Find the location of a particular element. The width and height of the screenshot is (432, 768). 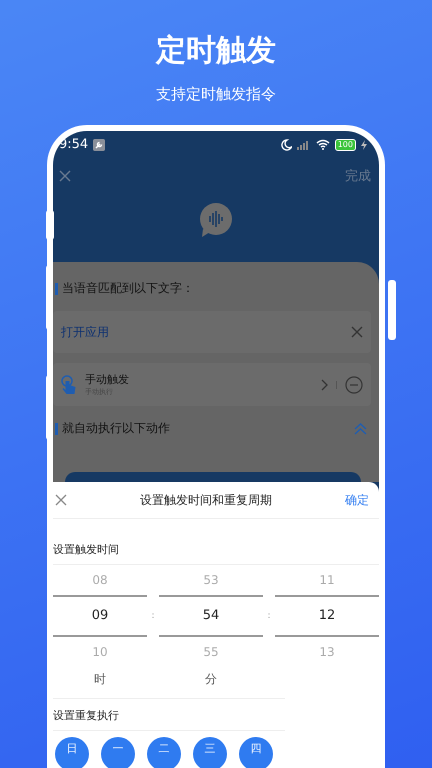

section-heading: 就自动执行以下动作 is located at coordinates (116, 428).